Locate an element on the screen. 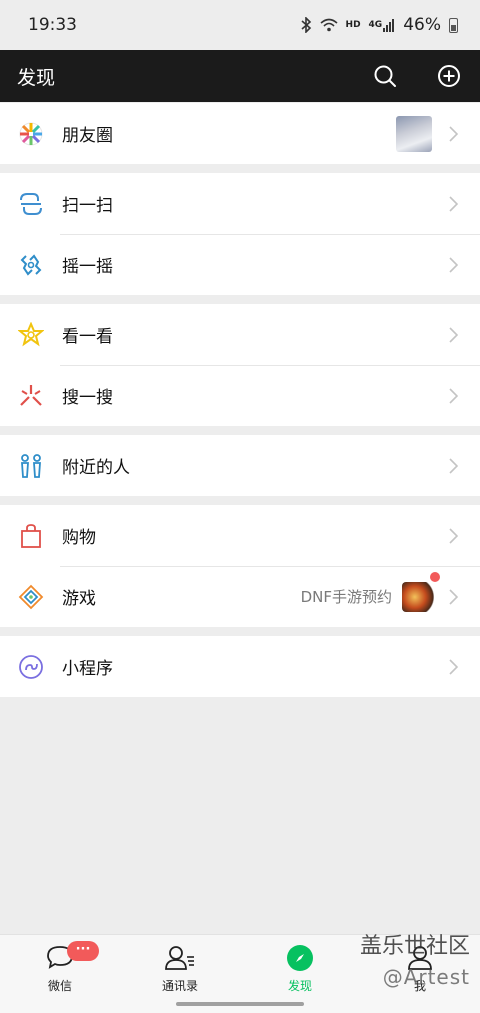 The width and height of the screenshot is (480, 1013). list-item-label: 游戏 is located at coordinates (79, 599).